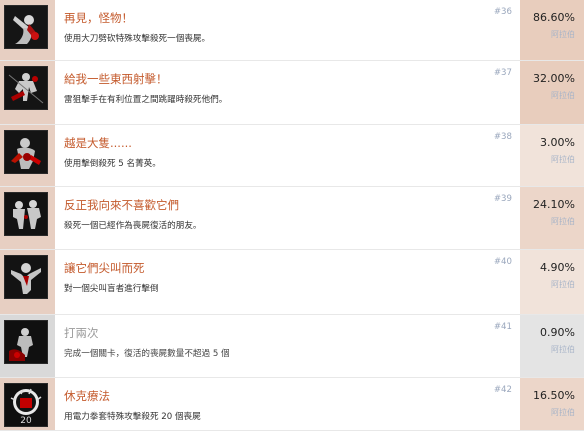  What do you see at coordinates (26, 152) in the screenshot?
I see `elite-kill-icon` at bounding box center [26, 152].